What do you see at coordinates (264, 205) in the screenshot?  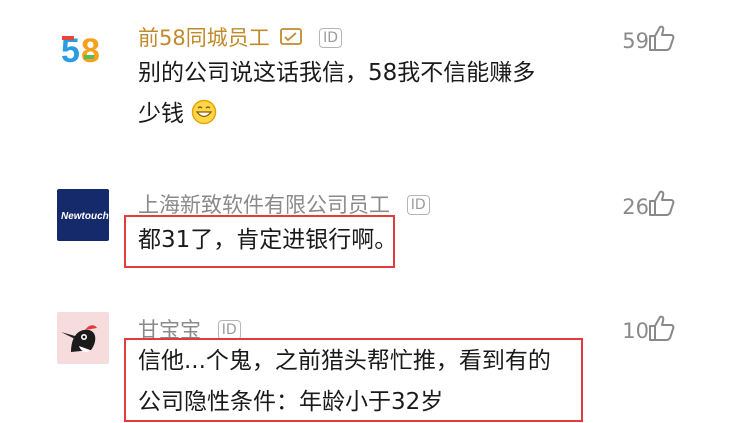 I see `comment-2-username: 上海新致软件有限公司员工` at bounding box center [264, 205].